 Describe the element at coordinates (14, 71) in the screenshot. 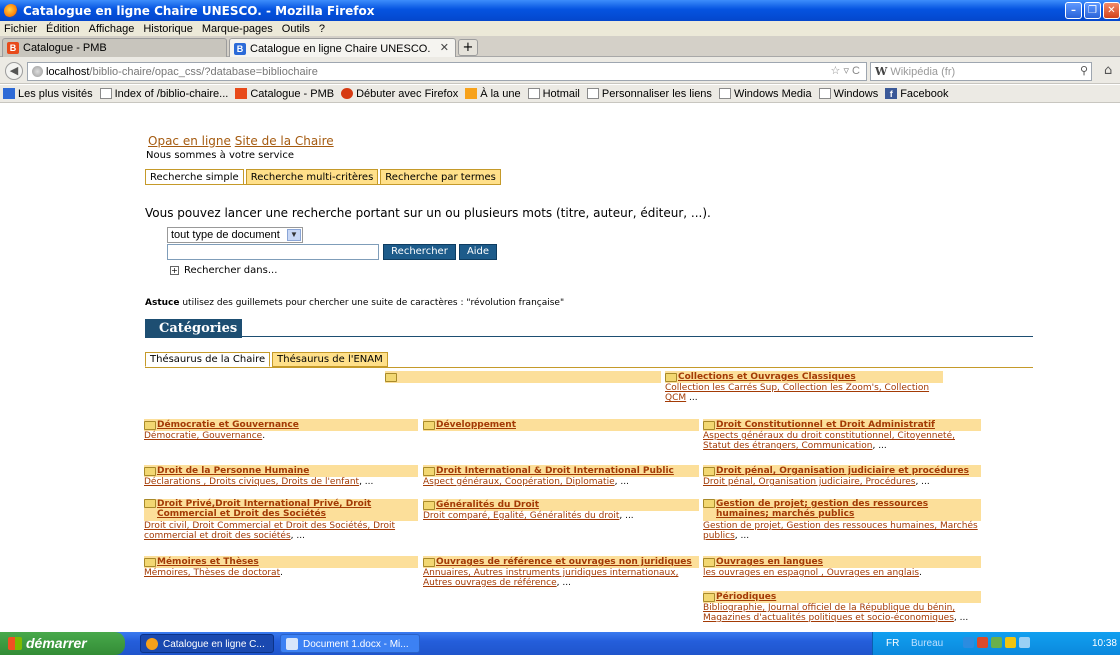

I see `back-button: ◀` at that location.